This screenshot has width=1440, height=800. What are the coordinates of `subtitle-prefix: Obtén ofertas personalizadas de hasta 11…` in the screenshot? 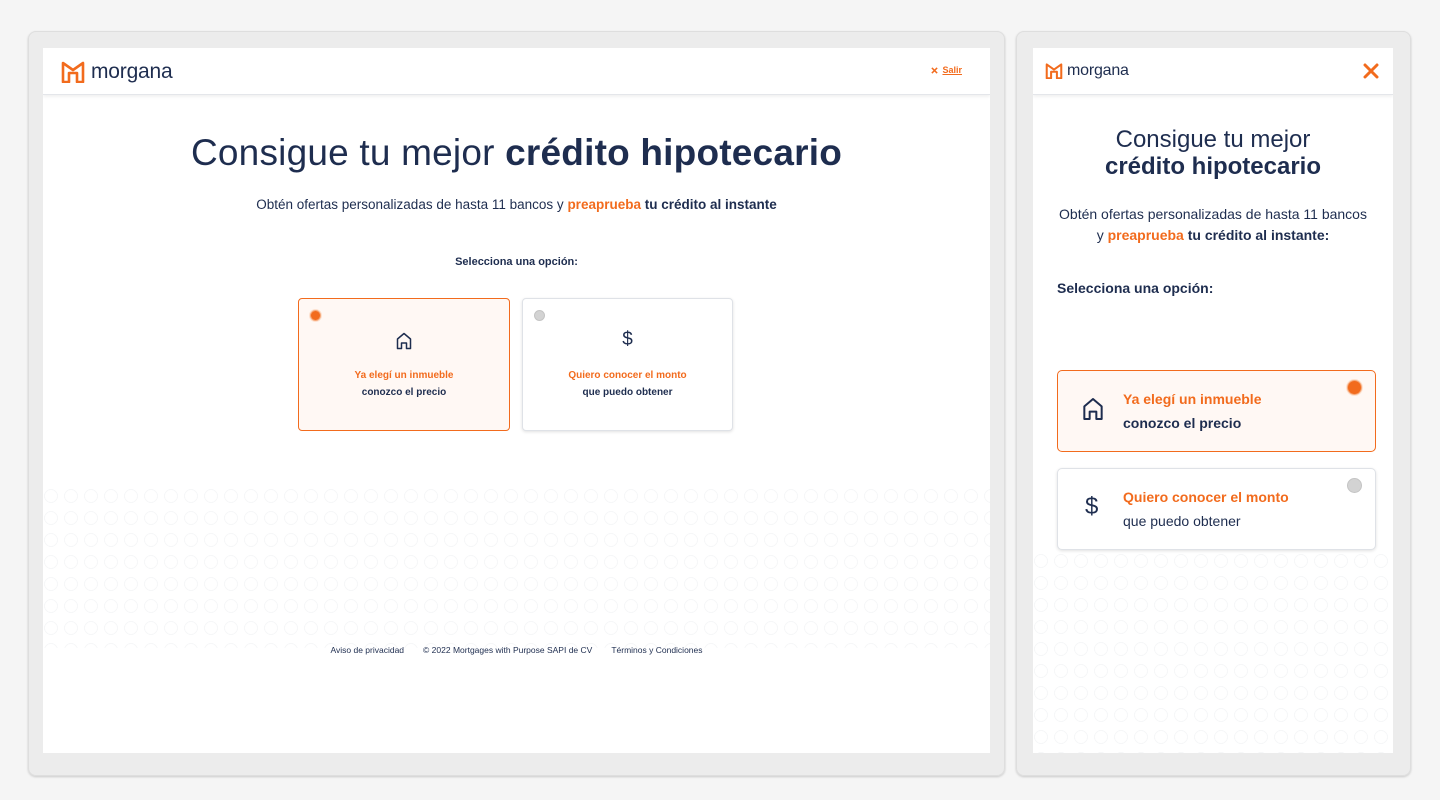 It's located at (410, 204).